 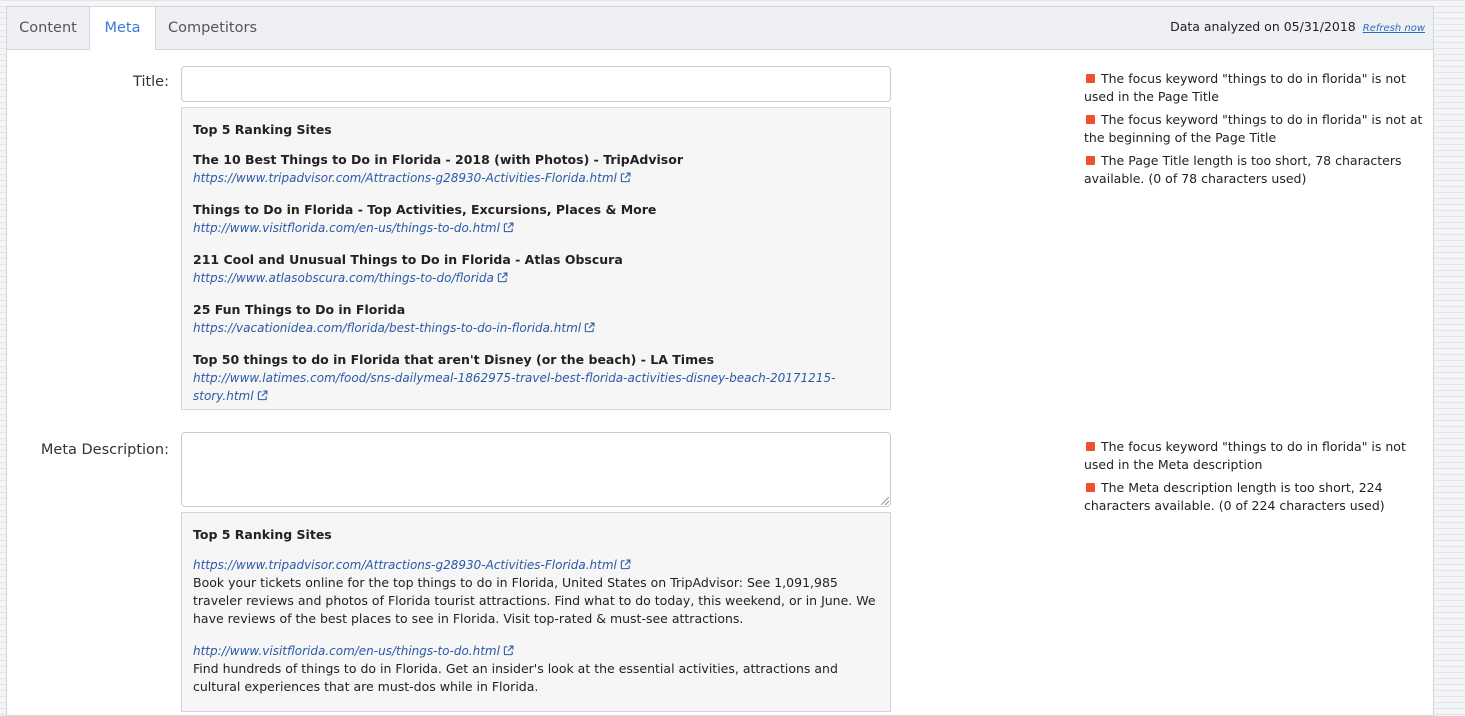 What do you see at coordinates (885, 501) in the screenshot?
I see `resize-handle-icon` at bounding box center [885, 501].